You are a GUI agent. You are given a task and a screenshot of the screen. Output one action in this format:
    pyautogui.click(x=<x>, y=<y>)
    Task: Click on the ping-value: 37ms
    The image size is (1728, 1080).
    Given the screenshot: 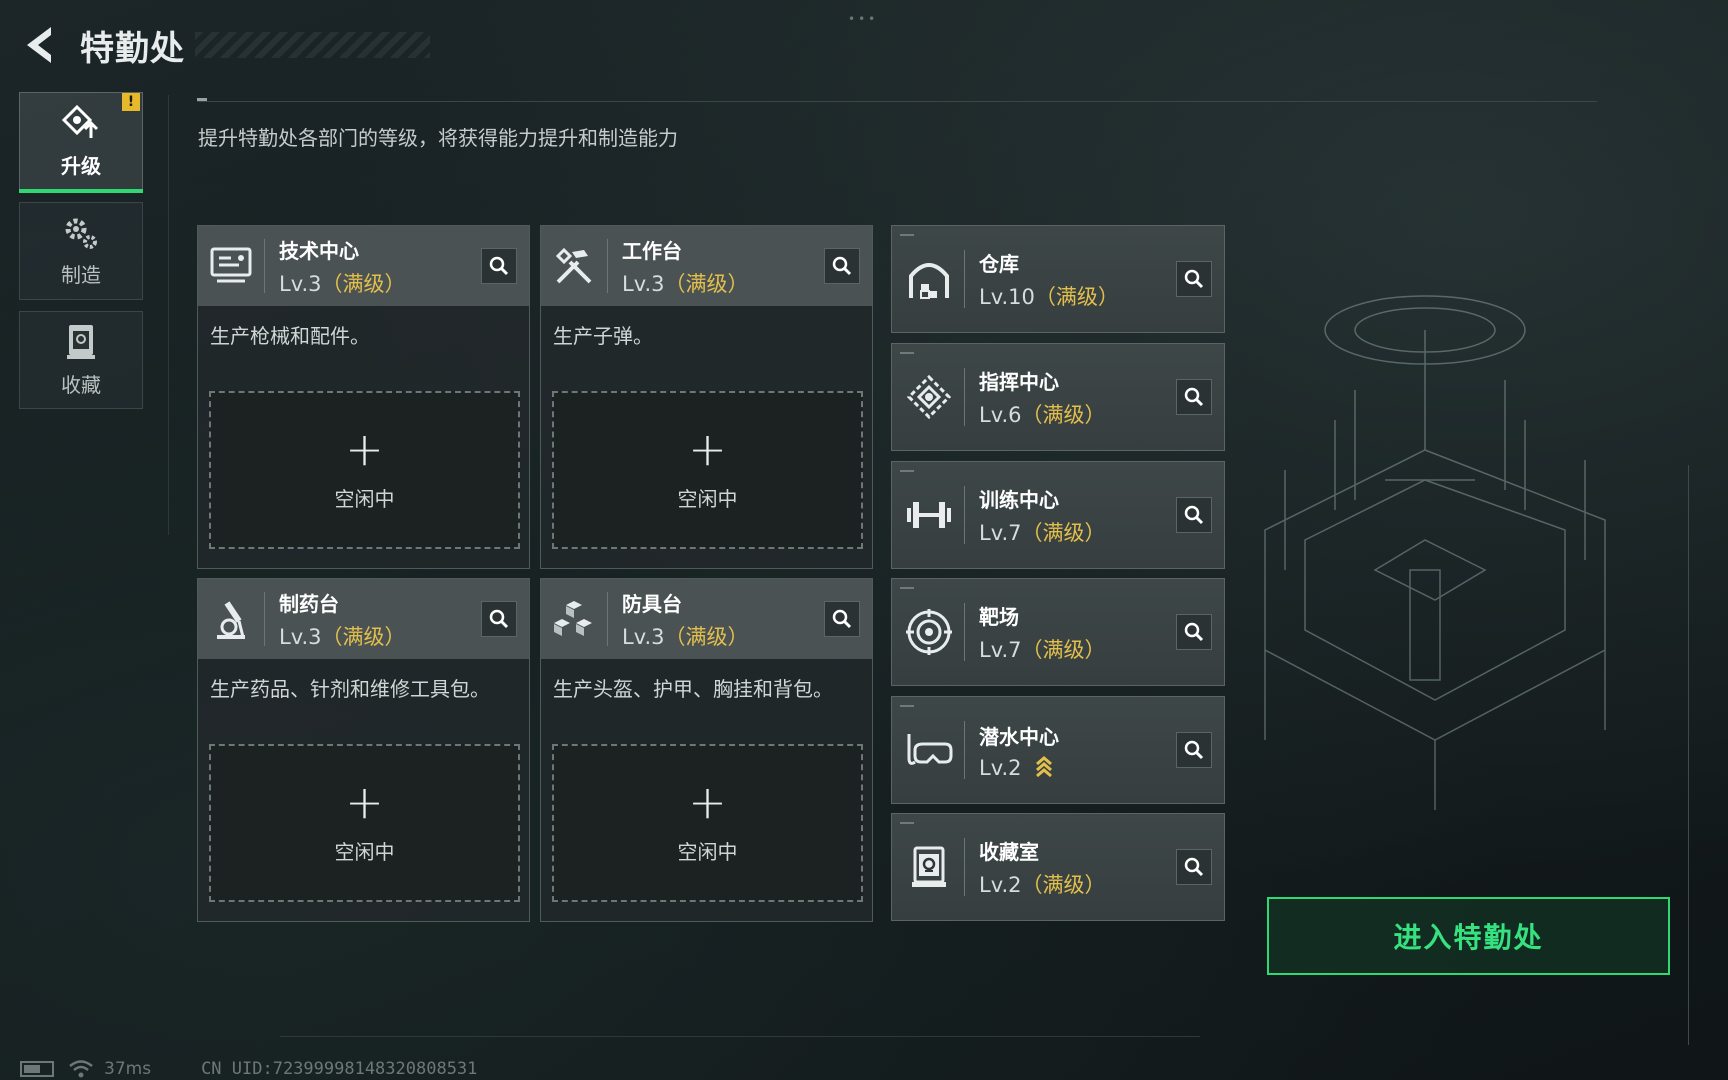 What is the action you would take?
    pyautogui.click(x=128, y=1069)
    